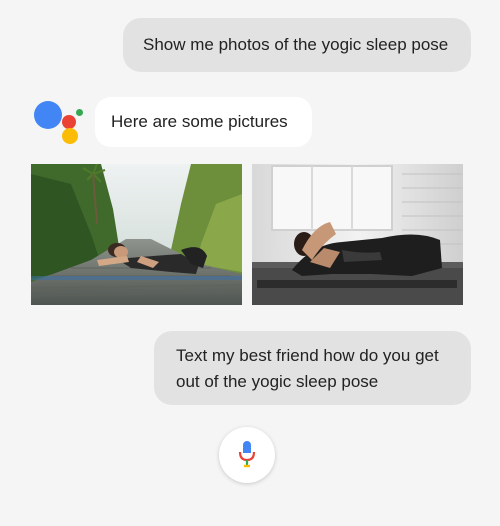  I want to click on user-message-bubble: Show me photos of the yogic sleep pose, so click(297, 45).